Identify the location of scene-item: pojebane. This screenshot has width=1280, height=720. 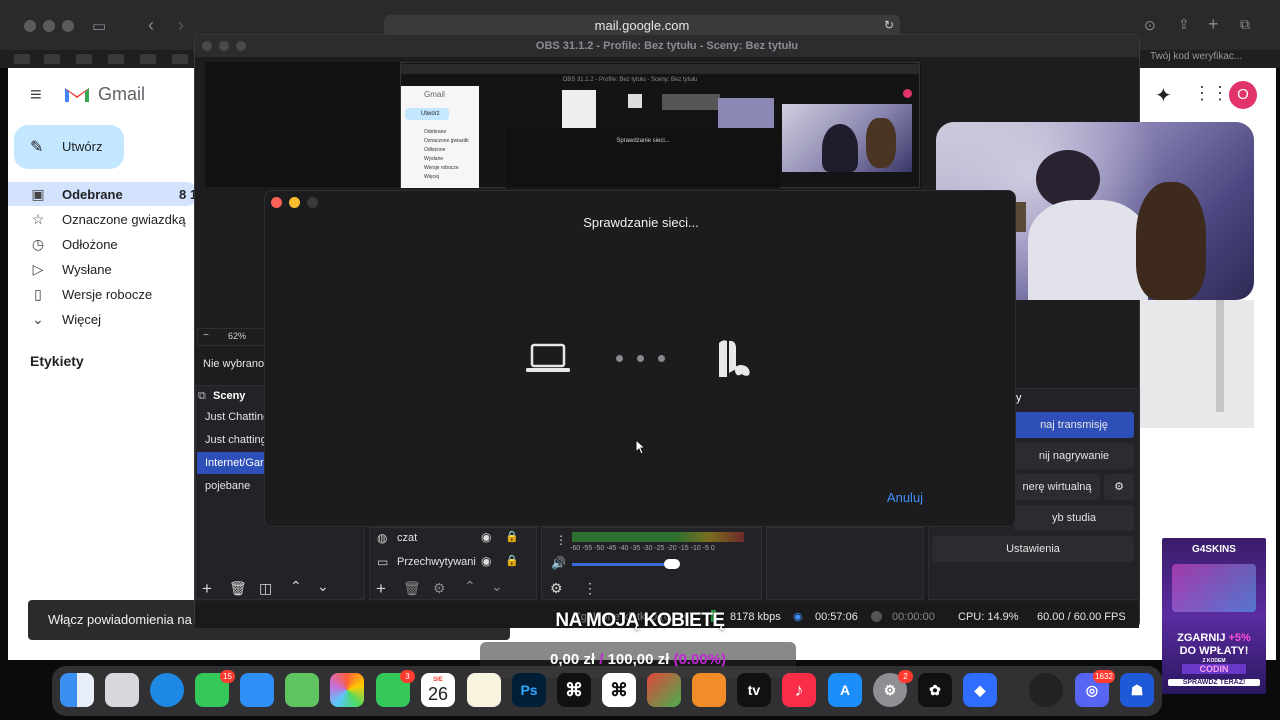
(227, 486).